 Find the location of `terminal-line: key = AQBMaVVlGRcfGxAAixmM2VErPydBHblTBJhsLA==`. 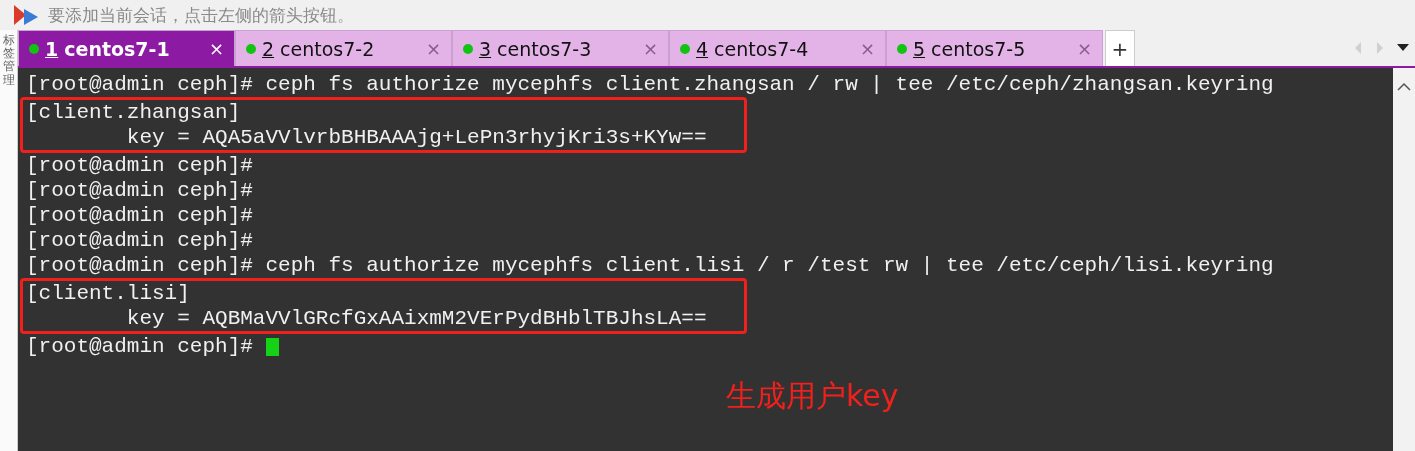

terminal-line: key = AQBMaVVlGRcfGxAAixmM2VErPydBHblTBJhsLA== is located at coordinates (416, 318).